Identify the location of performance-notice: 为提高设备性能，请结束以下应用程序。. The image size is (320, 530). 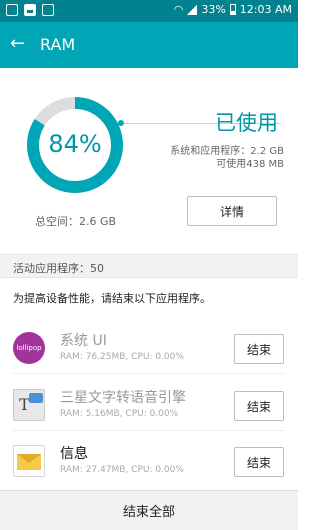
(112, 298).